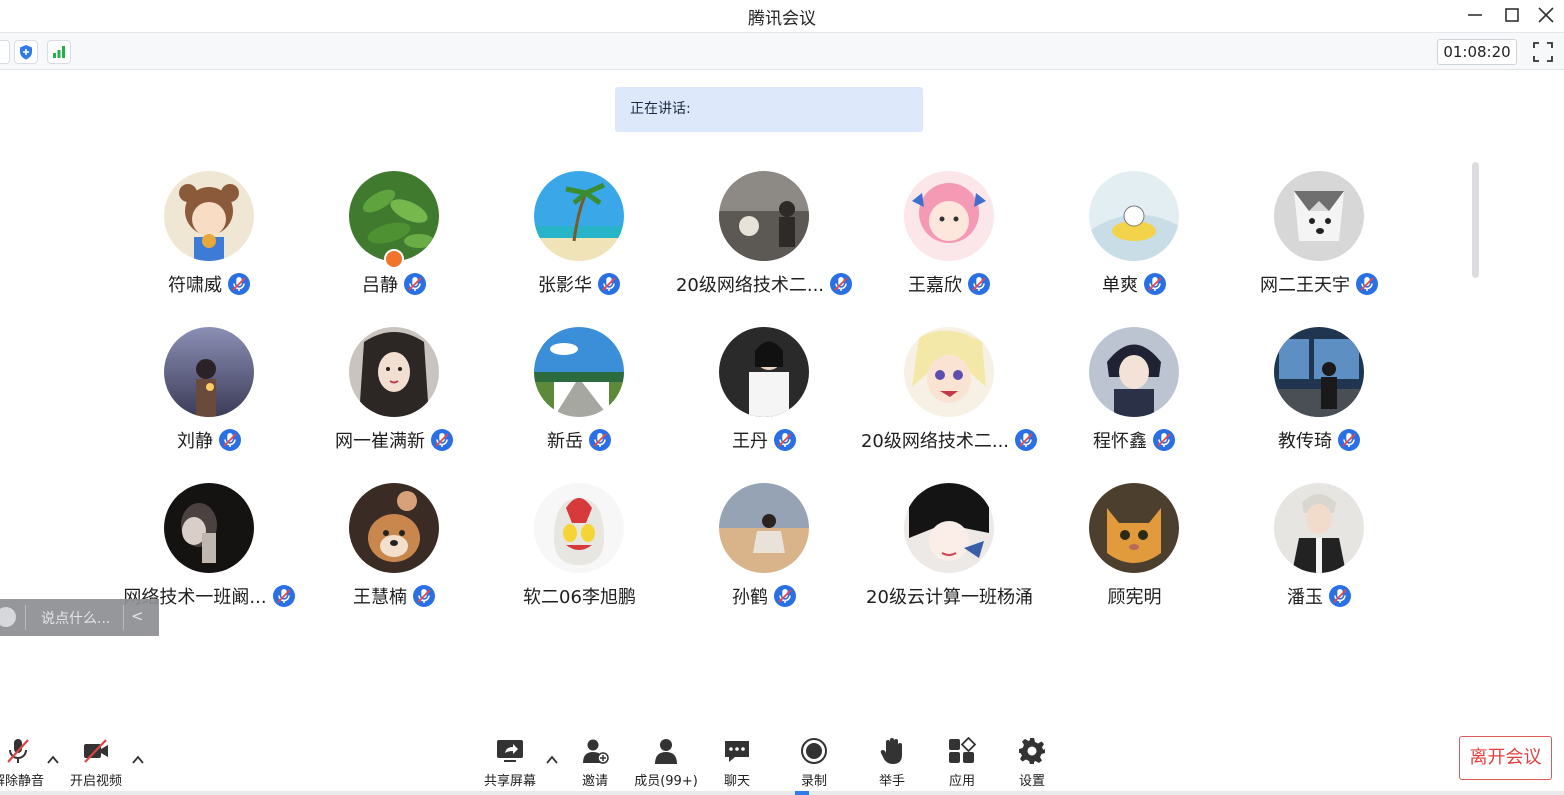 The height and width of the screenshot is (795, 1564). What do you see at coordinates (1032, 751) in the screenshot?
I see `gear-icon` at bounding box center [1032, 751].